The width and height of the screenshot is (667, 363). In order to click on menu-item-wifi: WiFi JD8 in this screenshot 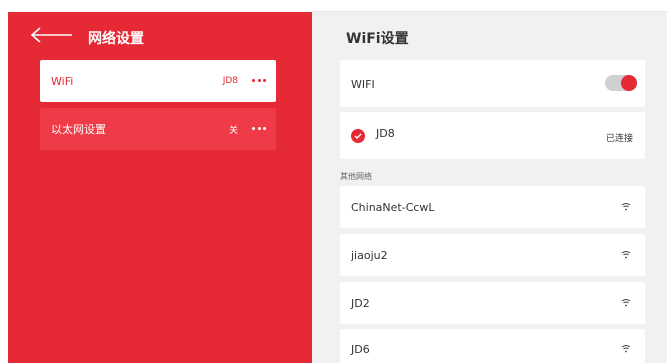, I will do `click(158, 81)`.